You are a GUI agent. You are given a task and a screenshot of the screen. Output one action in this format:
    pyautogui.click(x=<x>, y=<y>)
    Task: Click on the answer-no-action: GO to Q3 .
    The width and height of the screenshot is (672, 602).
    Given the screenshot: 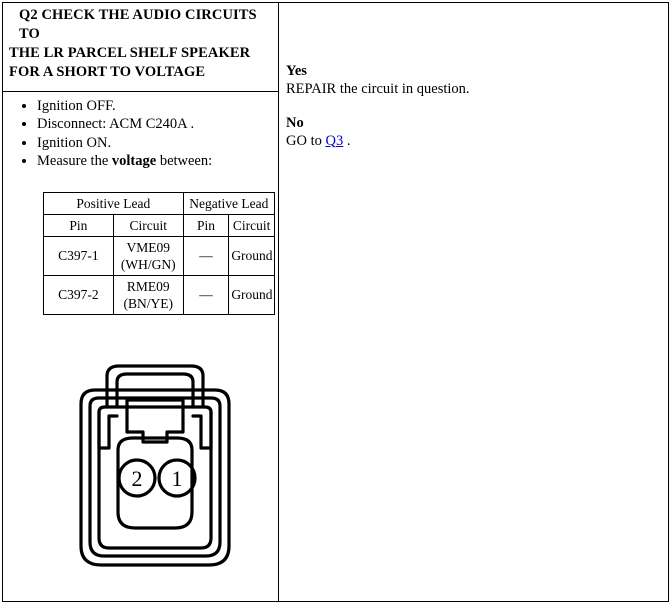 What is the action you would take?
    pyautogui.click(x=477, y=142)
    